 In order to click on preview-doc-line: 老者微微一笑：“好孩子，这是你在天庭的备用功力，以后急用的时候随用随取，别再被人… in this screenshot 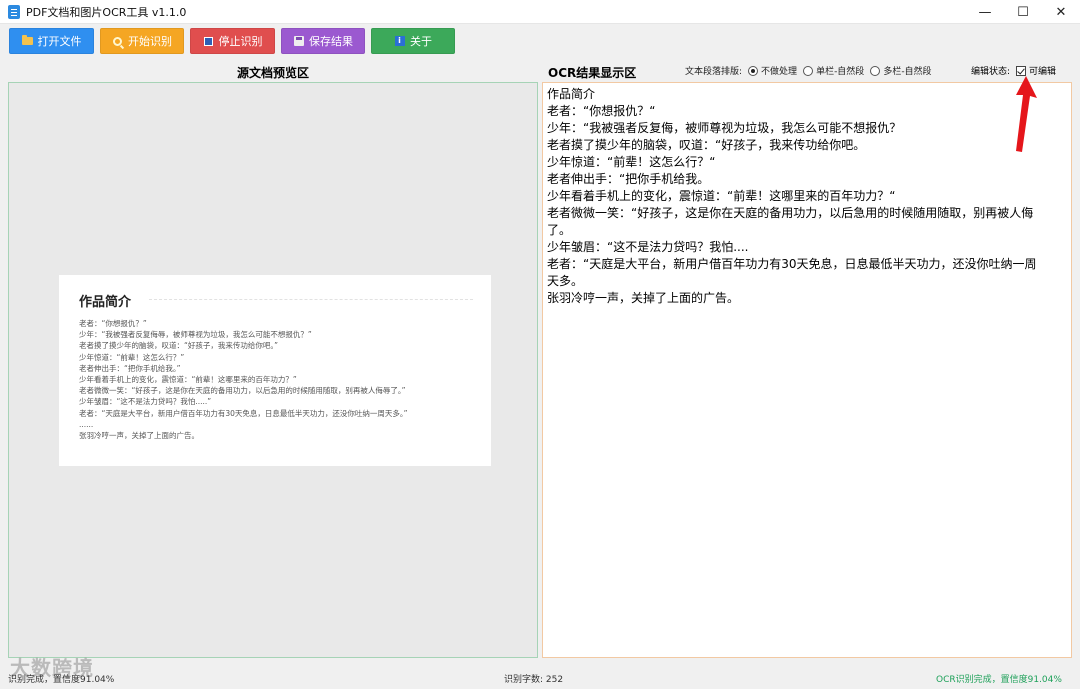, I will do `click(242, 391)`.